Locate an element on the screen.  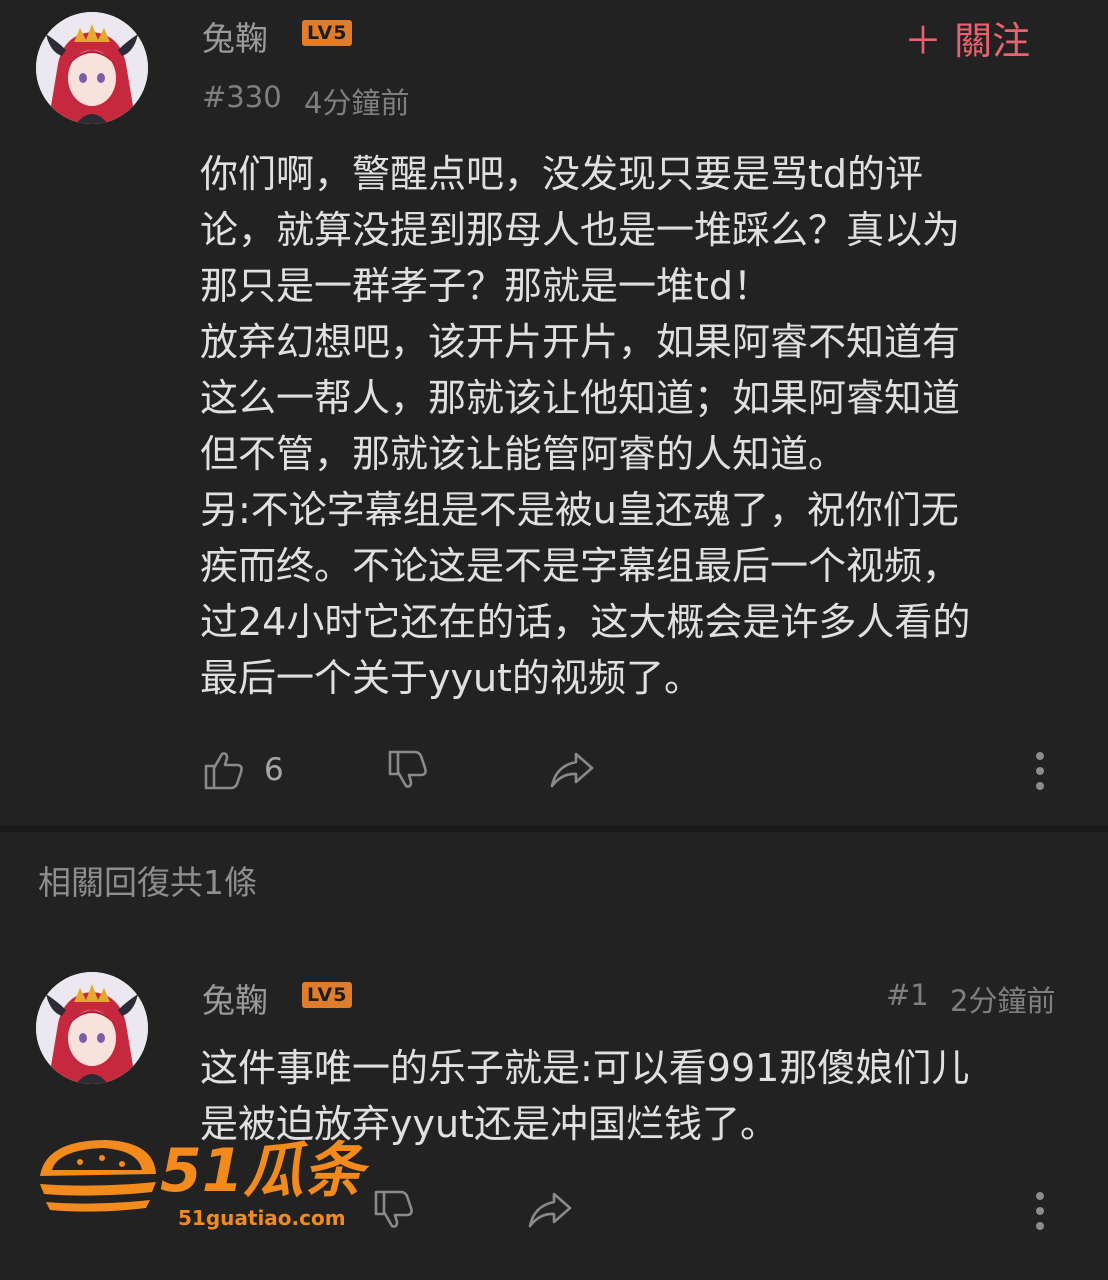
reply-username: 兔鞠 is located at coordinates (235, 998).